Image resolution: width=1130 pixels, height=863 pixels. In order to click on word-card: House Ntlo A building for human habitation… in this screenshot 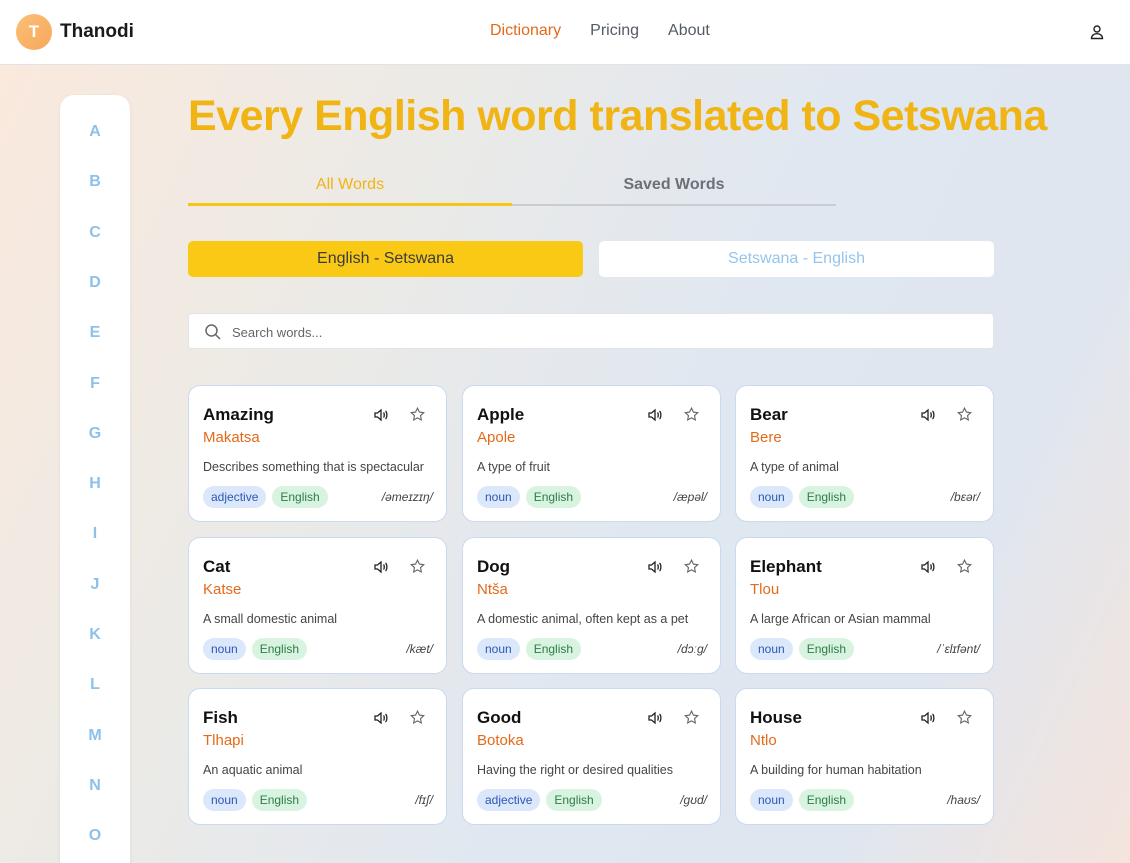, I will do `click(864, 756)`.